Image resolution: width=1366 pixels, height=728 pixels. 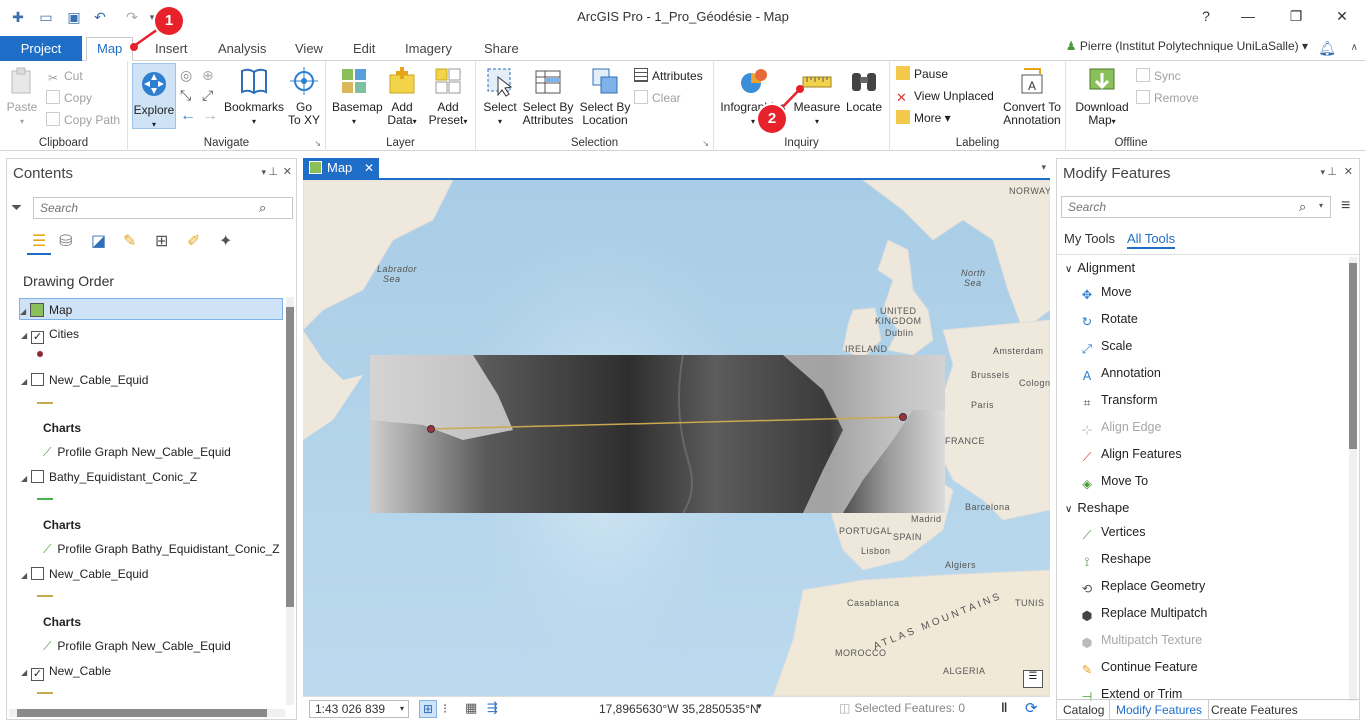 I want to click on tree-map-node: ◢ Map, so click(x=151, y=309).